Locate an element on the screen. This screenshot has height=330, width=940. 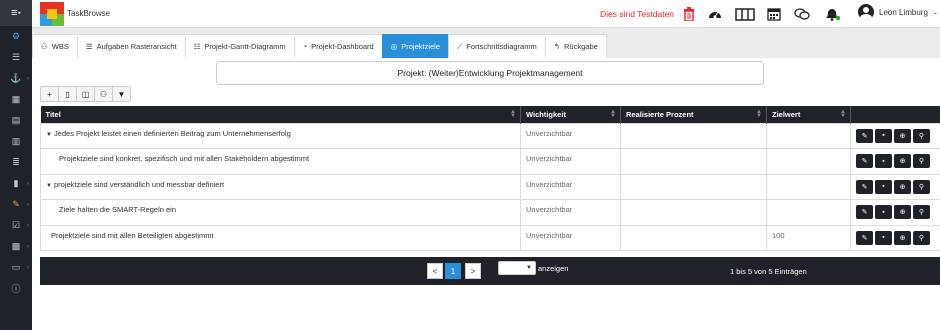
dashboard-gauge-icon is located at coordinates (715, 14).